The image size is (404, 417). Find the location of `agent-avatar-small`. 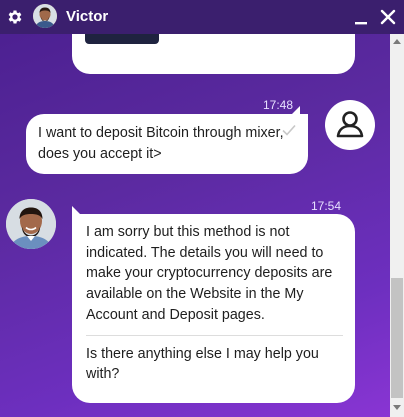

agent-avatar-small is located at coordinates (45, 16).